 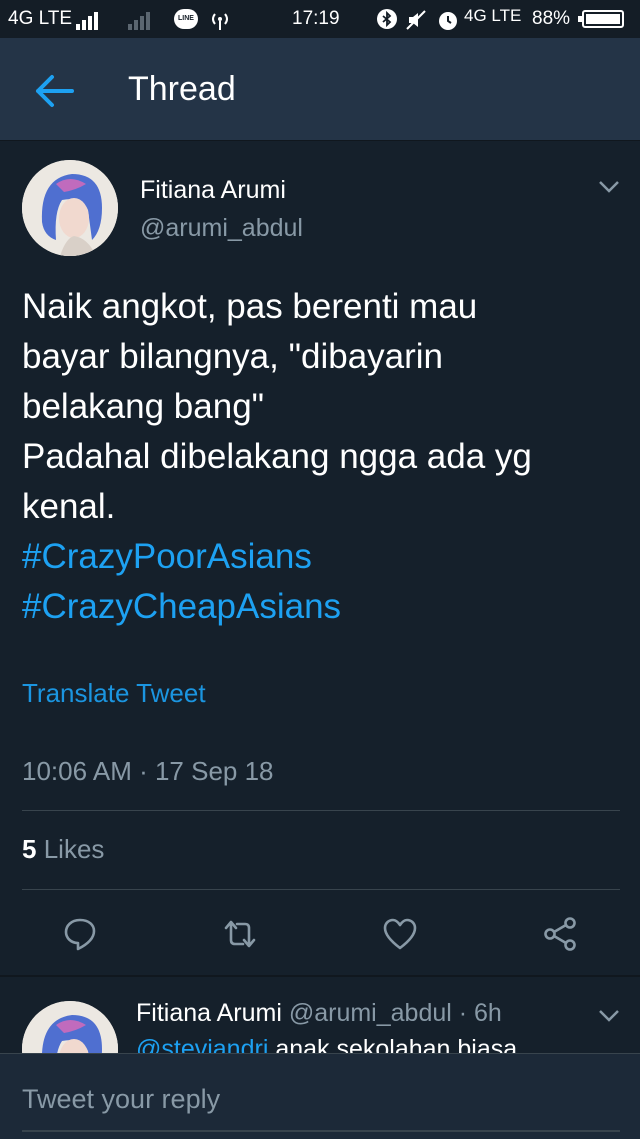 What do you see at coordinates (448, 21) in the screenshot?
I see `alarm-icon` at bounding box center [448, 21].